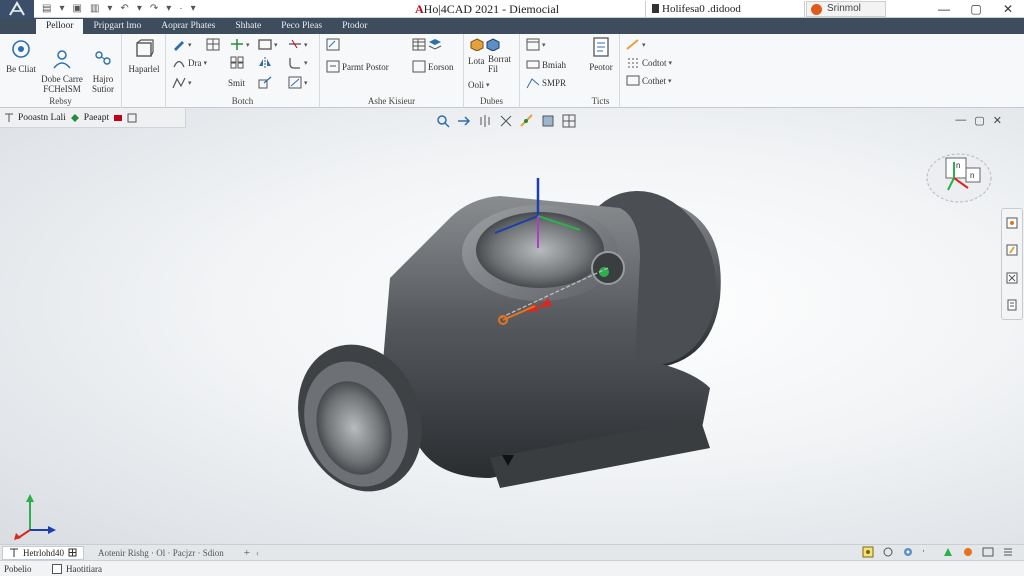 The width and height of the screenshot is (1024, 576). I want to click on measure-hud-icon, so click(527, 121).